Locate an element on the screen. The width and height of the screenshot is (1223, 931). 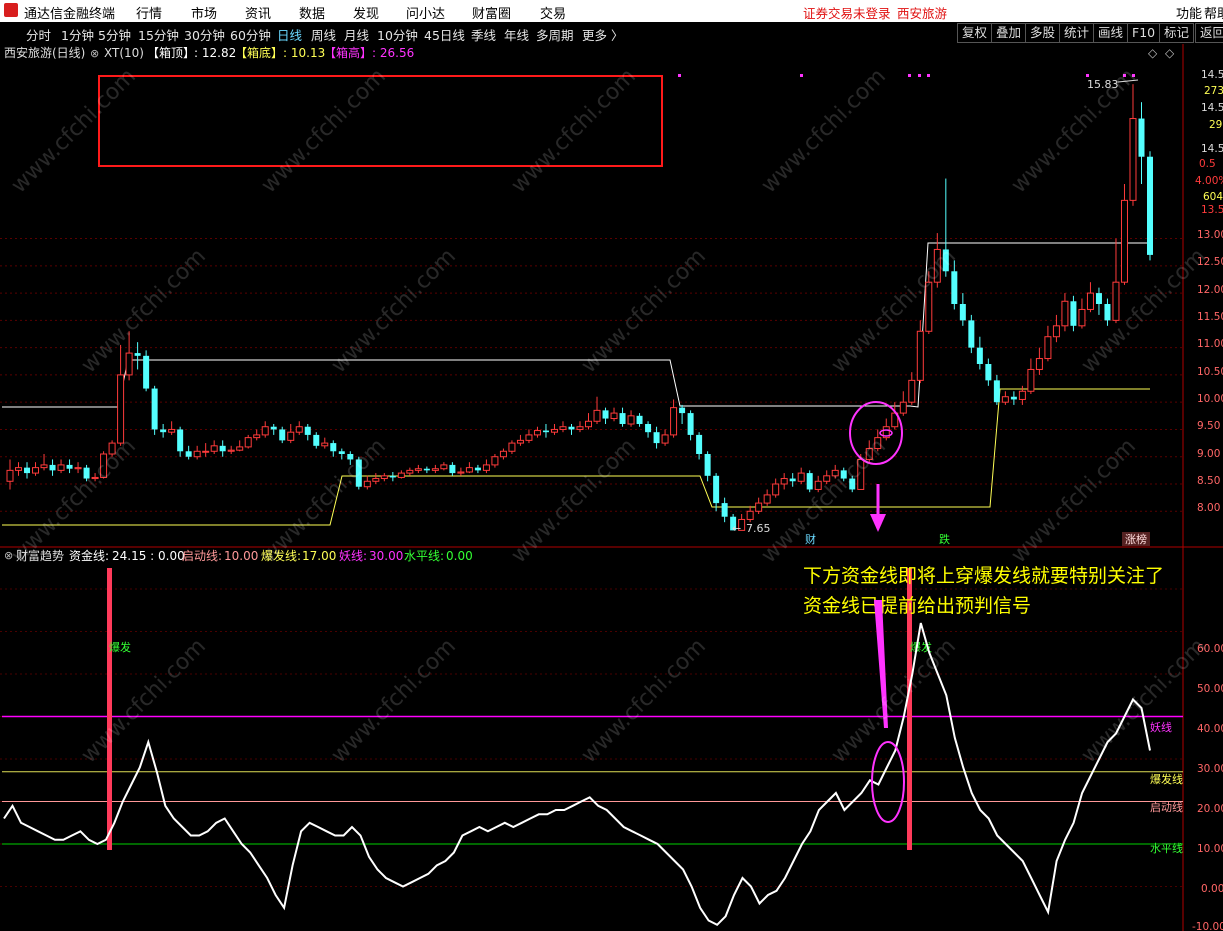
settings-diamond-icon: ◇ is located at coordinates (1170, 53).